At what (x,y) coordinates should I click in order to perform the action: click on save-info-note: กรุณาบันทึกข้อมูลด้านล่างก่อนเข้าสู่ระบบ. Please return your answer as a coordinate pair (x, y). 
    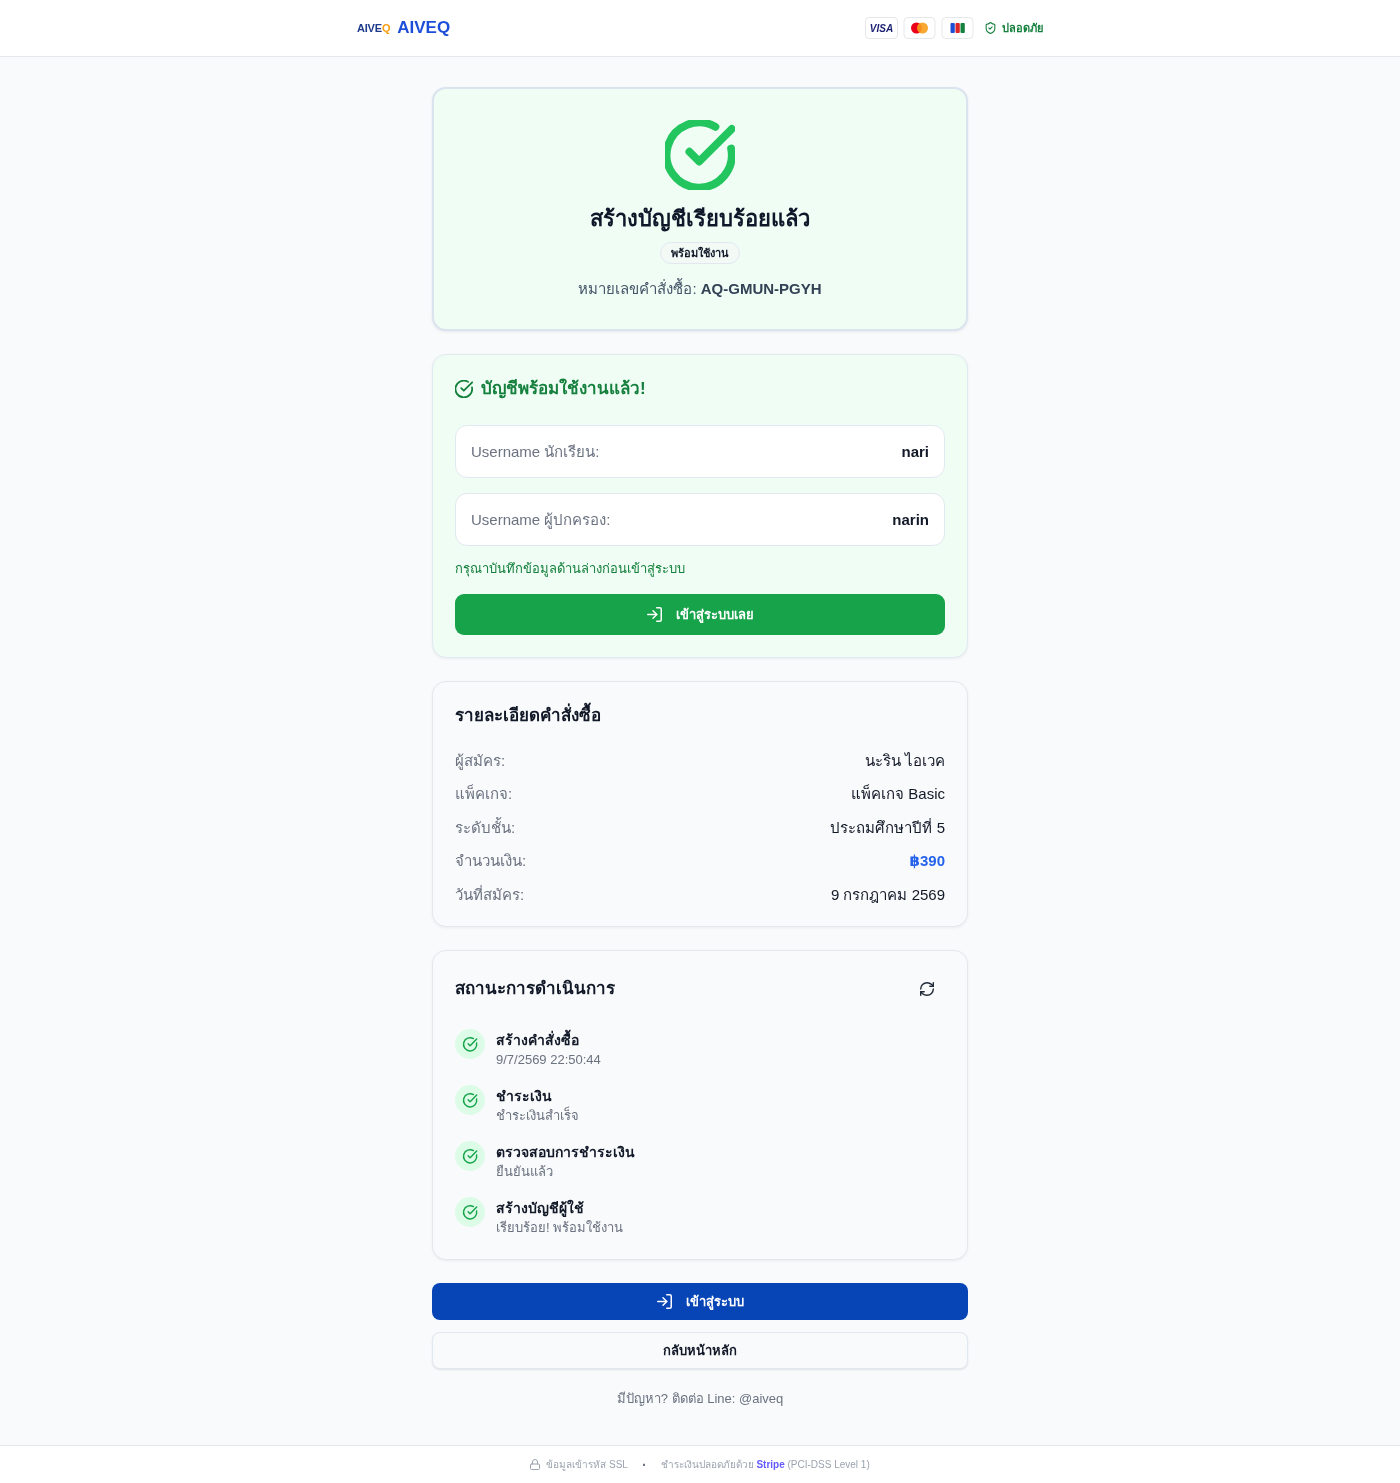
    Looking at the image, I should click on (570, 569).